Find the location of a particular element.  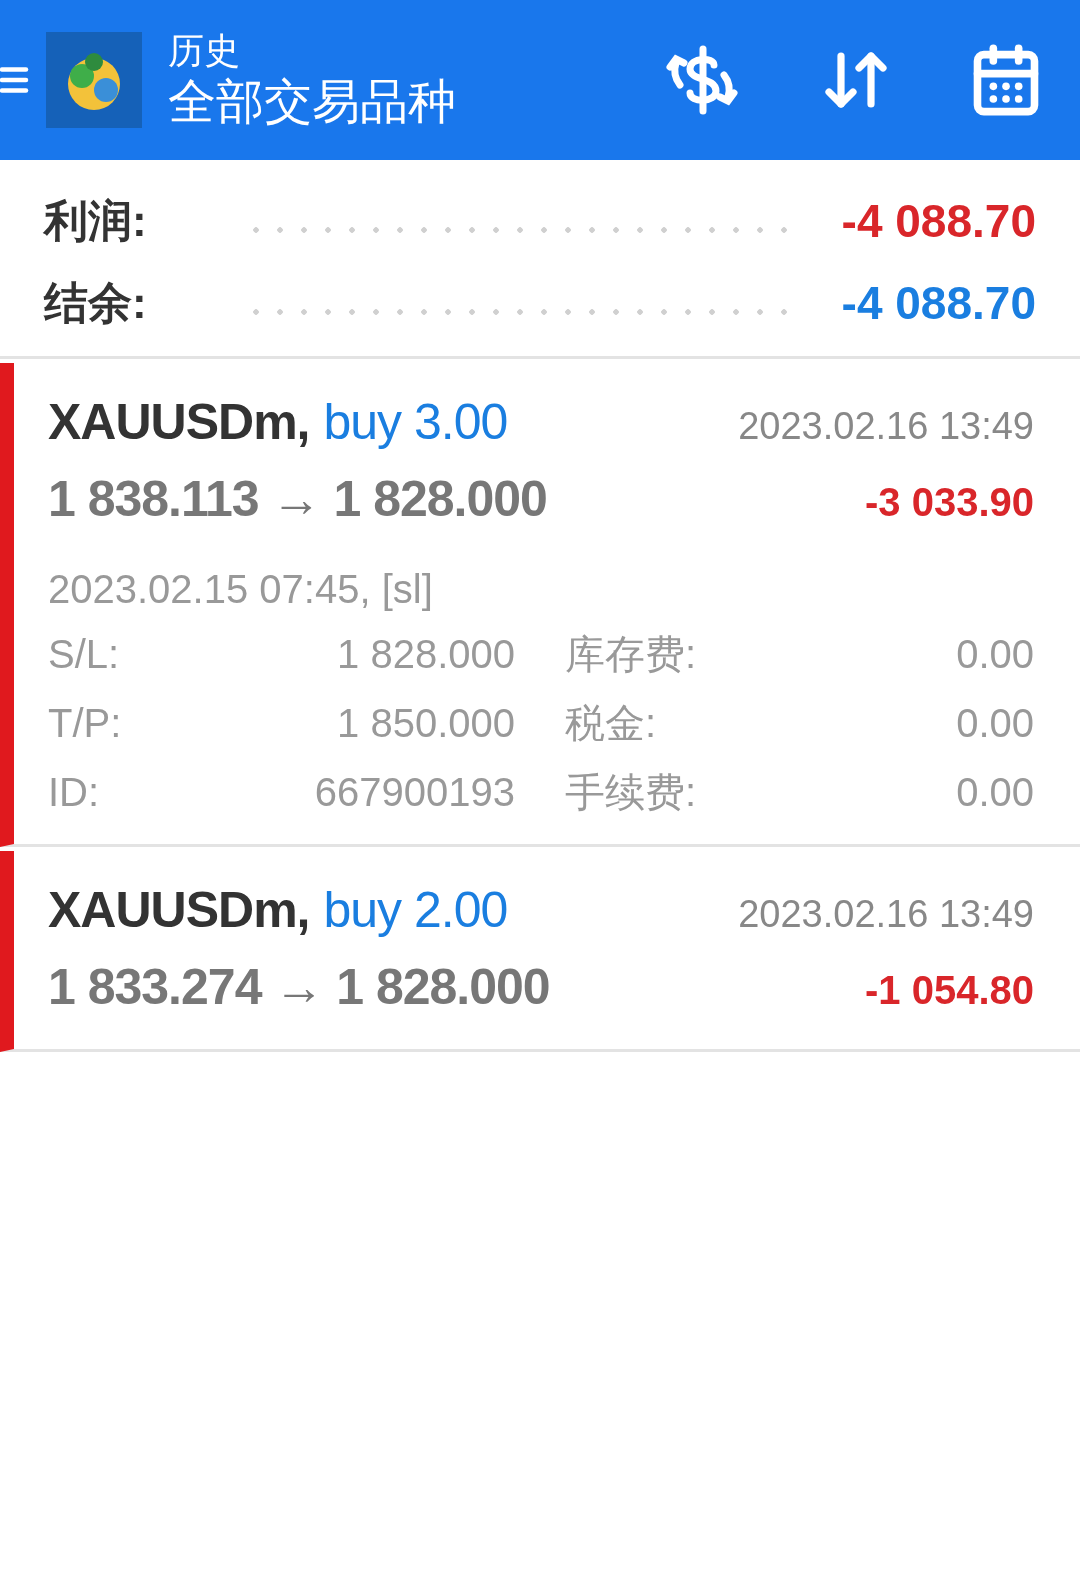

deal-side: buy 2.00 is located at coordinates (415, 910).